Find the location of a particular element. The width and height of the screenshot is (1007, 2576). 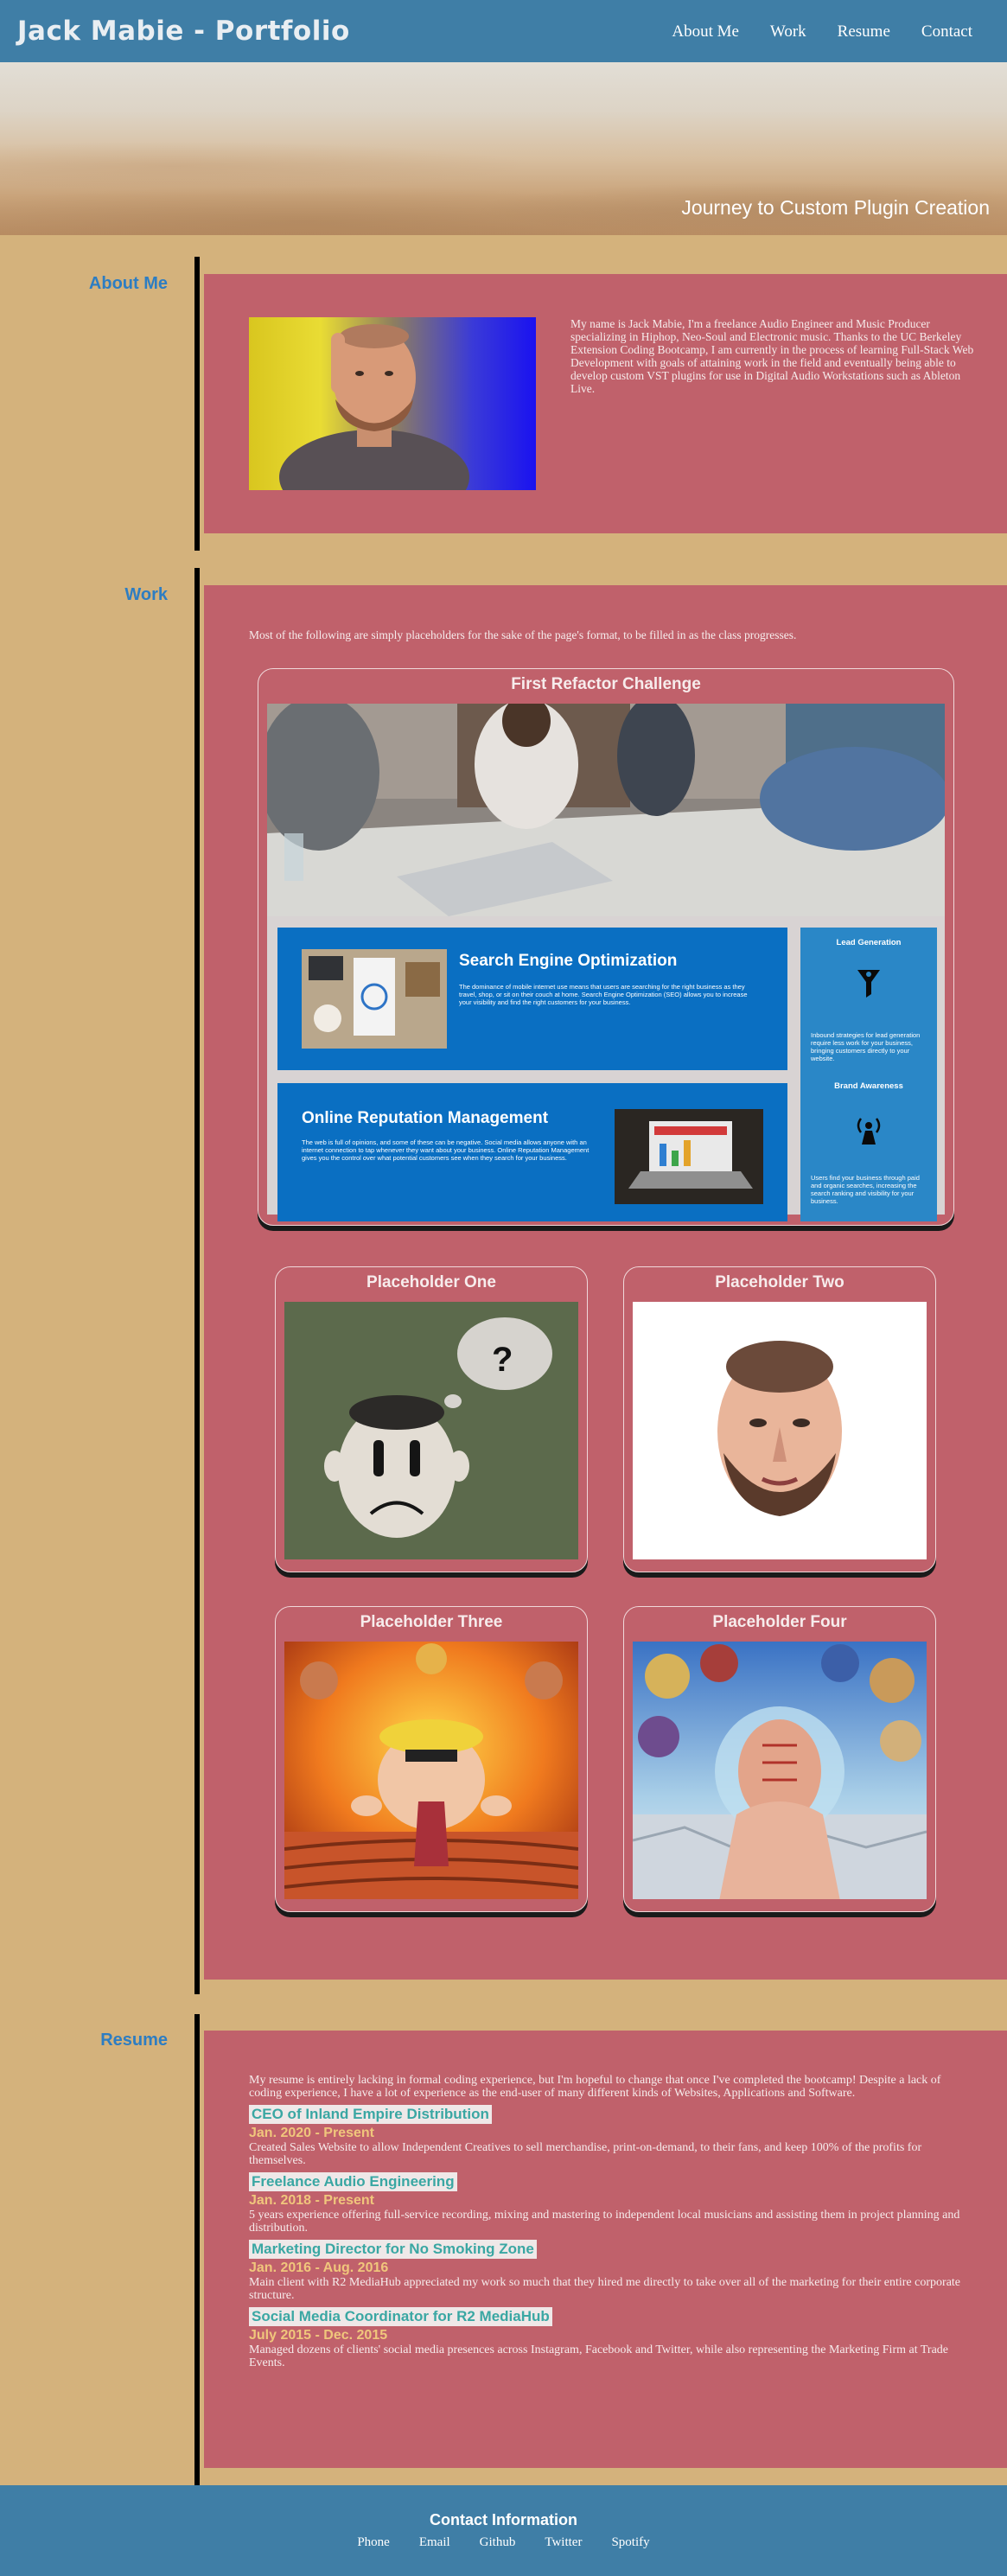

job-title-4: Social Media Coordinator for R2 MediaHub is located at coordinates (401, 2316).